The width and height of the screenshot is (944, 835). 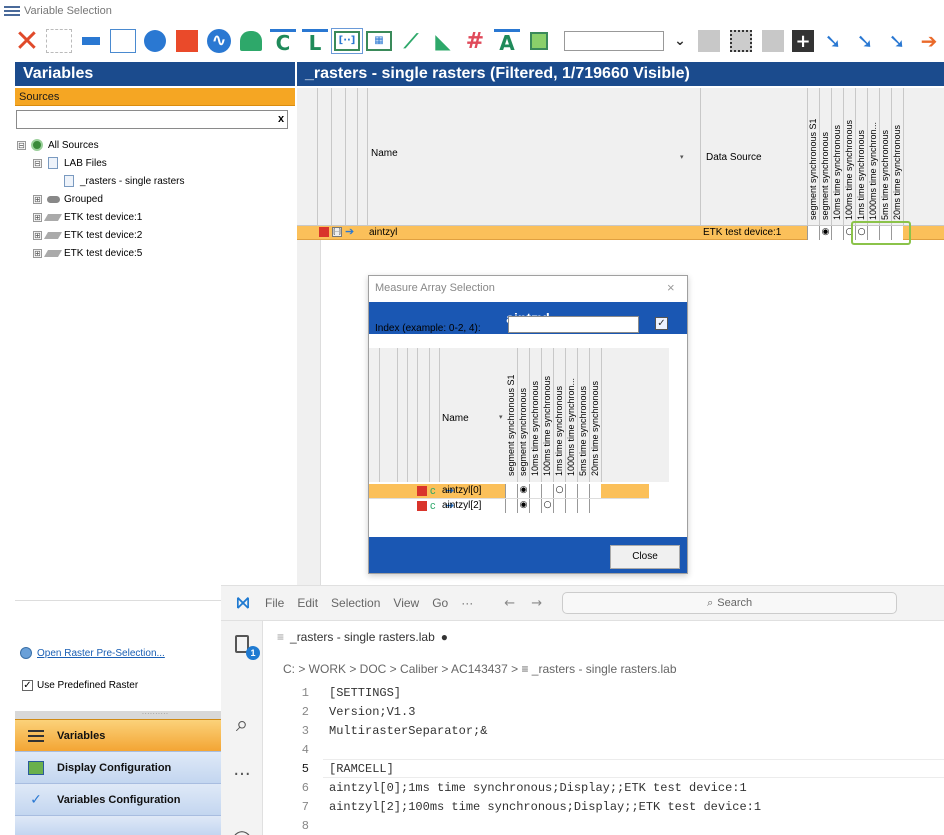 What do you see at coordinates (833, 41) in the screenshot?
I see `import-arrow-icon: ➘` at bounding box center [833, 41].